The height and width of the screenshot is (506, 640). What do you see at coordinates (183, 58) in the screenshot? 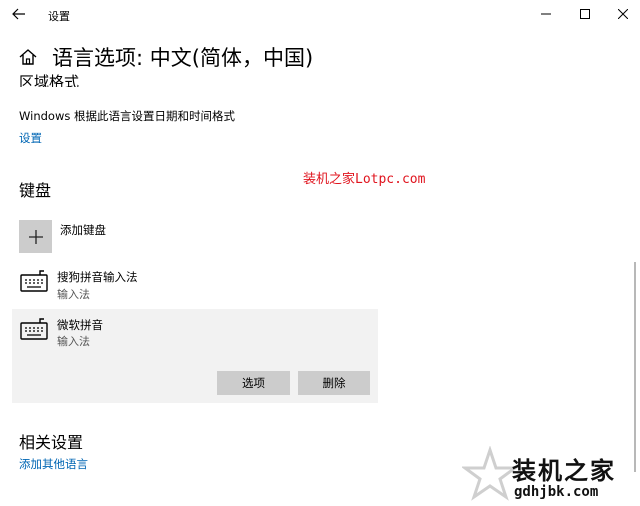
I see `page-title: 语言选项: 中文(简体，中国)` at bounding box center [183, 58].